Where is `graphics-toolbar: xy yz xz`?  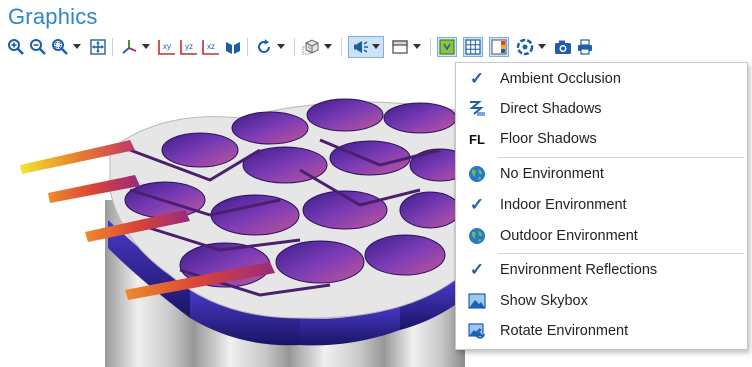
graphics-toolbar: xy yz xz is located at coordinates (379, 47).